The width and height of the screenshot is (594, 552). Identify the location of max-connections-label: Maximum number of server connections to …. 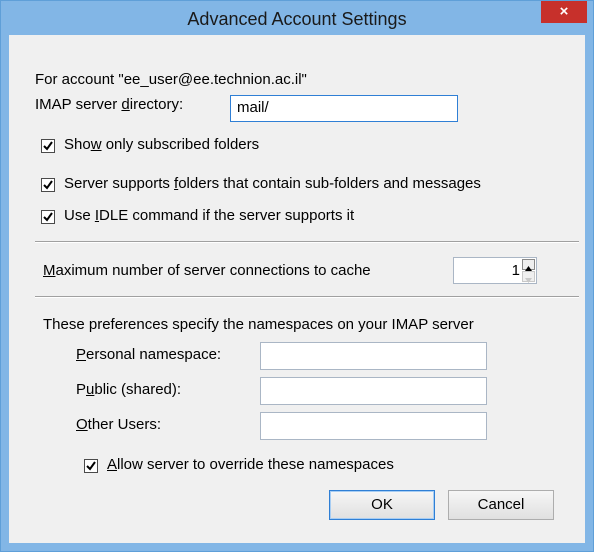
(207, 270).